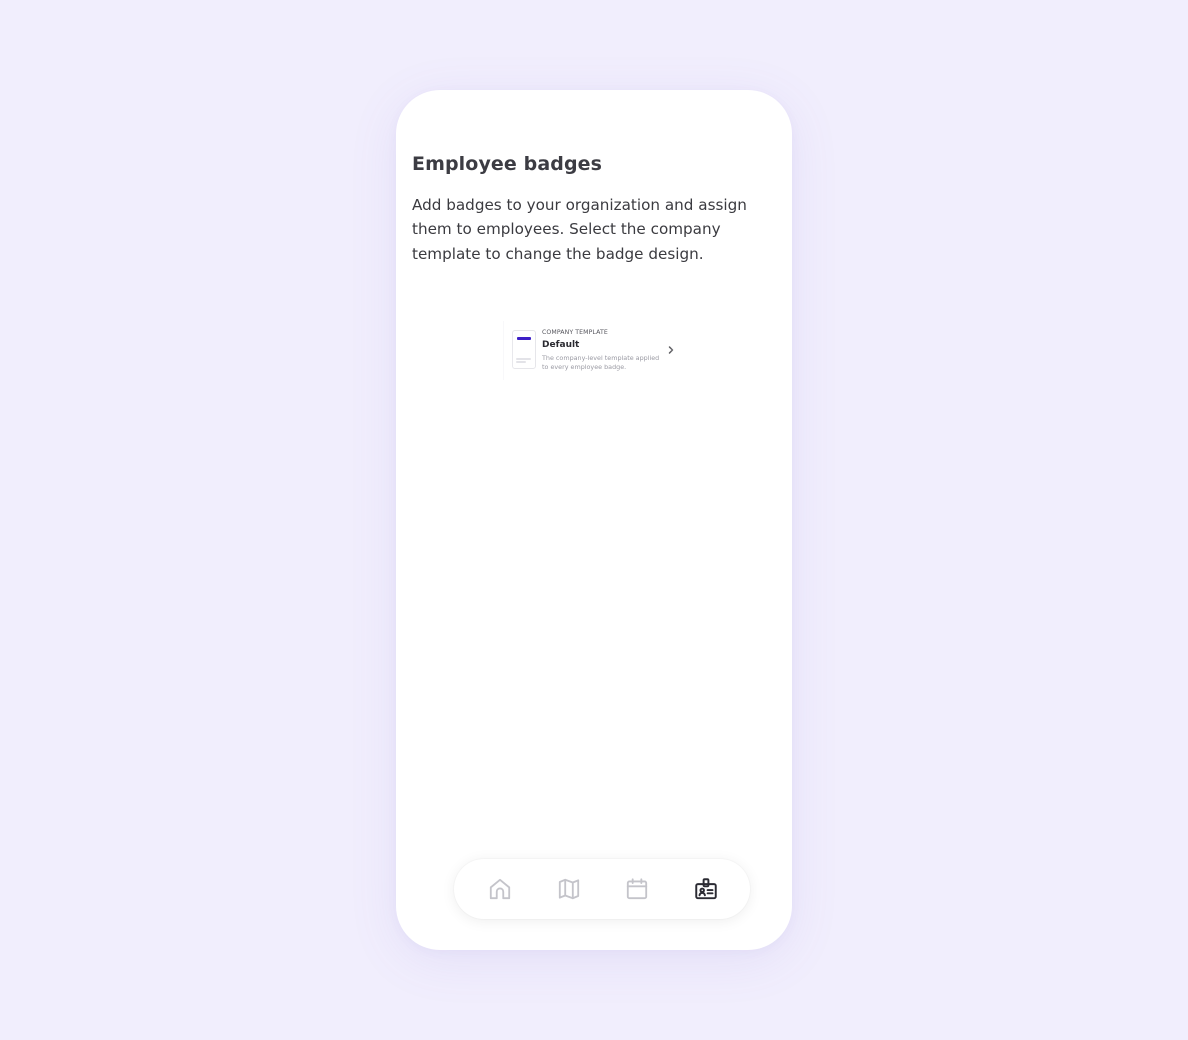 Image resolution: width=1188 pixels, height=1040 pixels. Describe the element at coordinates (507, 164) in the screenshot. I see `page-title: Employee badges` at that location.